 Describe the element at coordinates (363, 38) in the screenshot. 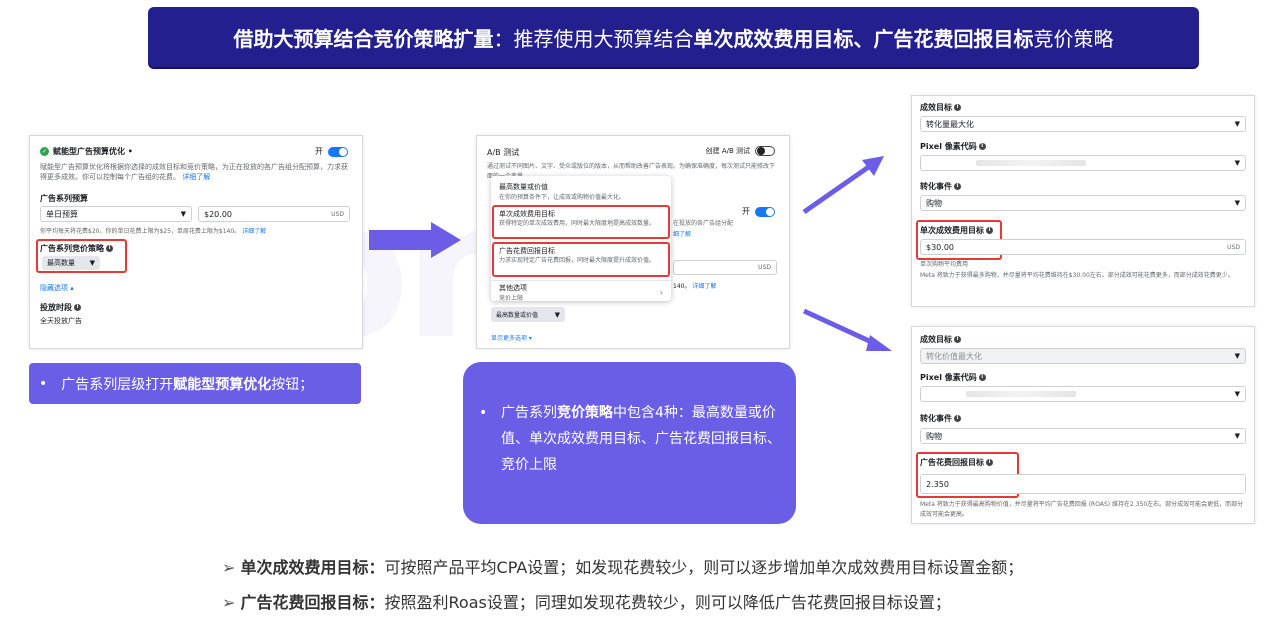

I see `banner-title-bold: 借助大预算结合竞价策略扩量` at that location.